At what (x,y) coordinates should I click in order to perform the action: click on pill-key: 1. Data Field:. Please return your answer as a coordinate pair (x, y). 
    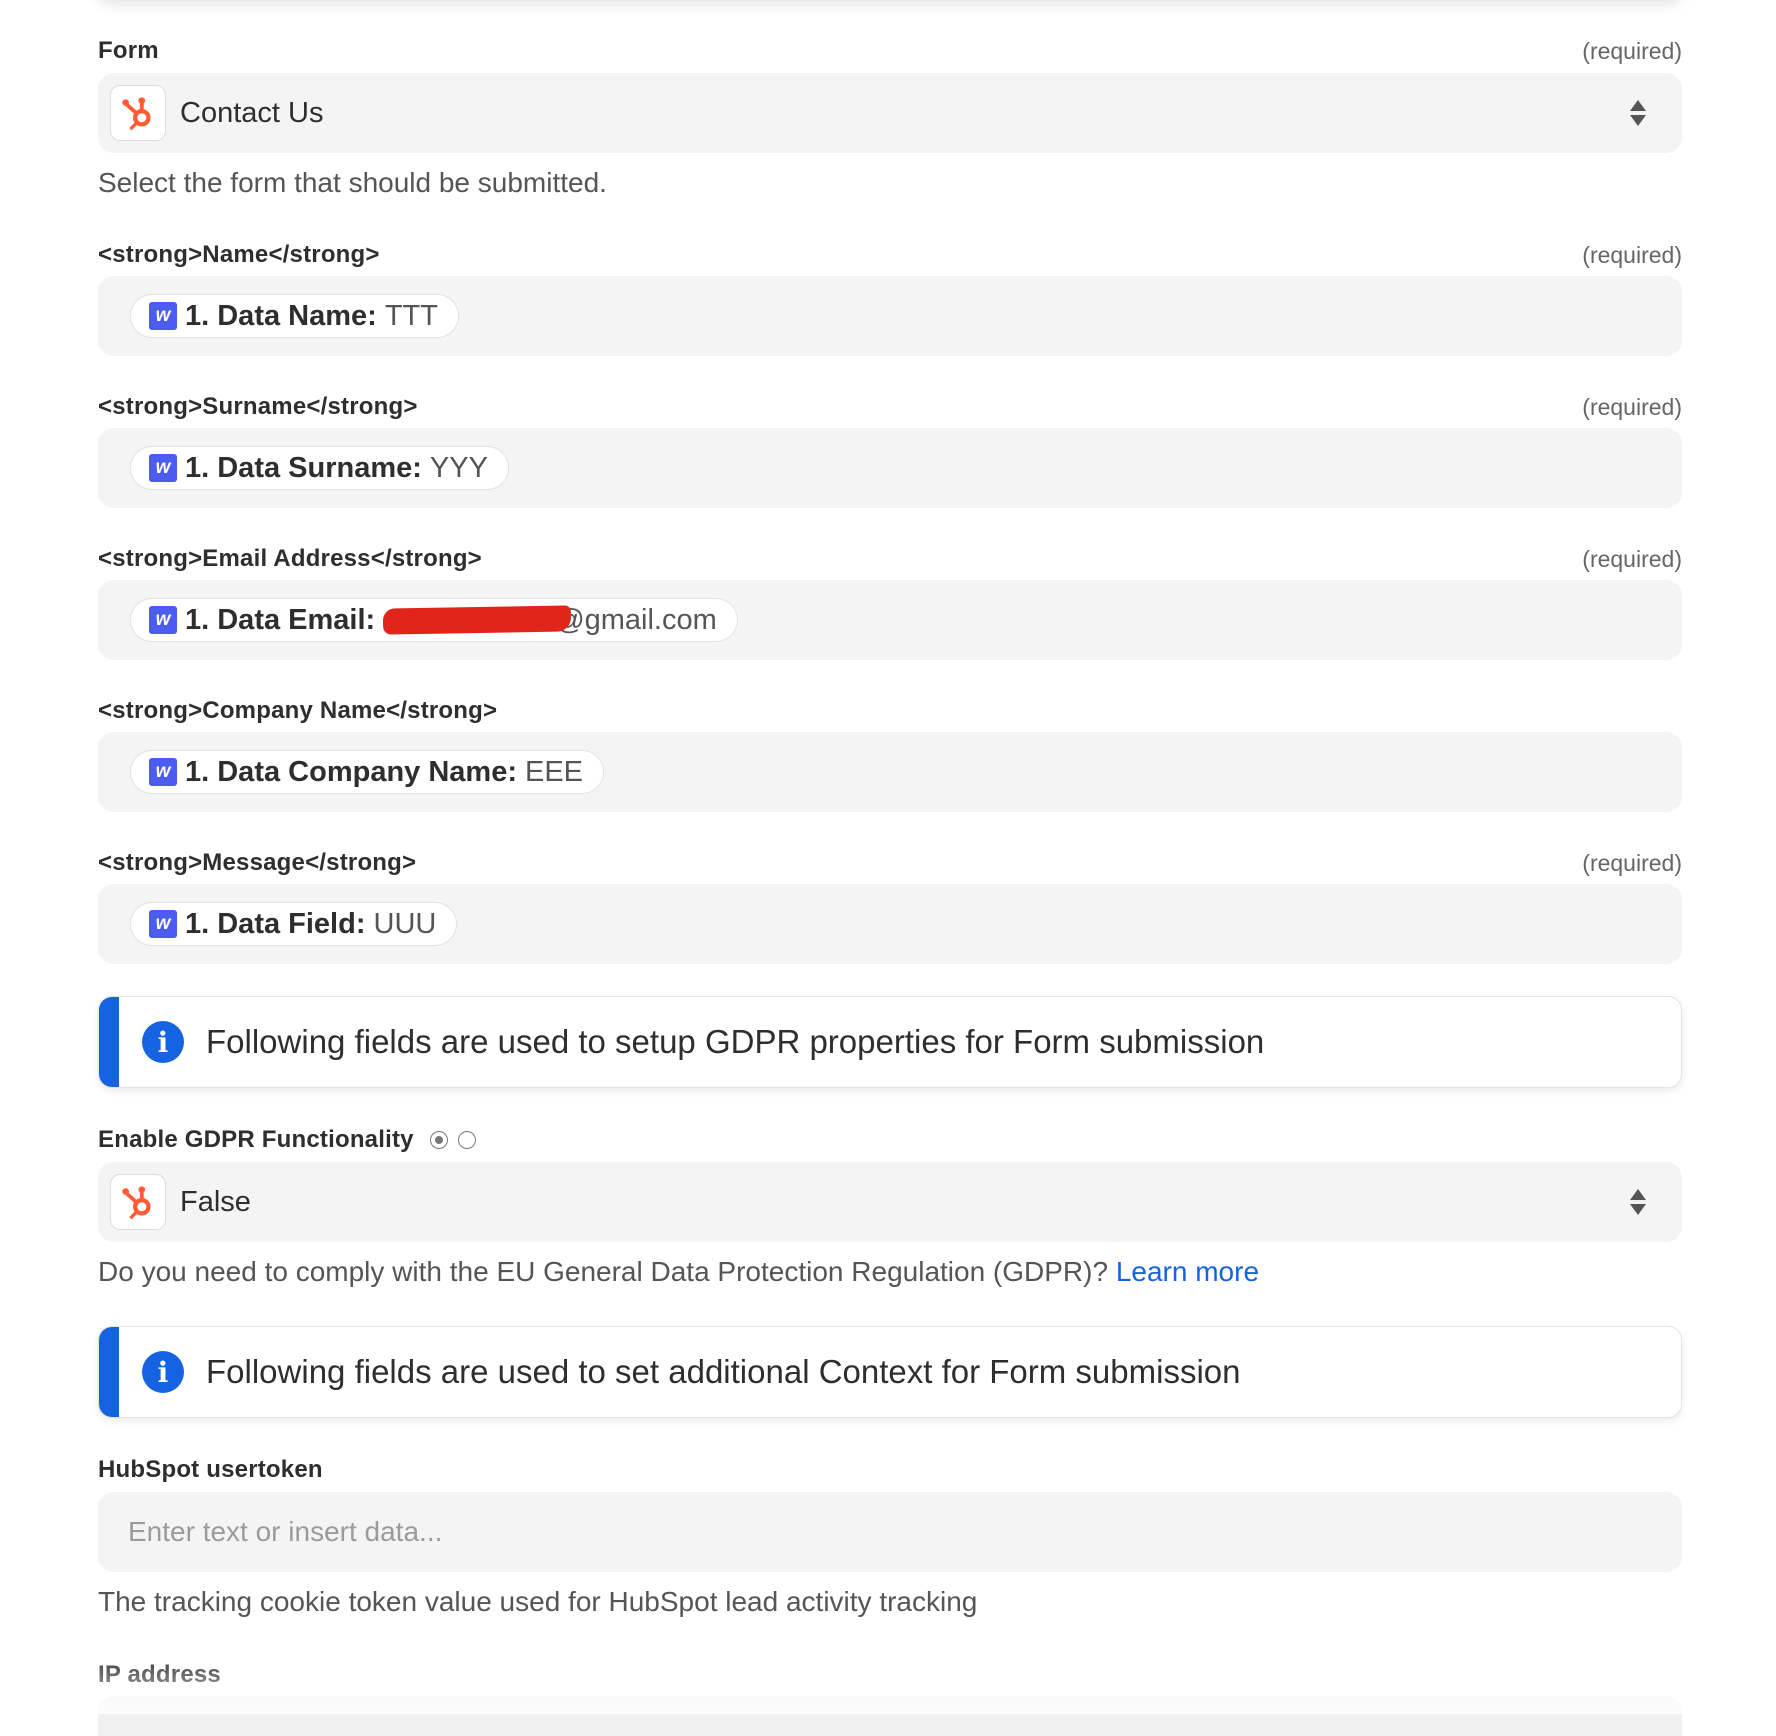
    Looking at the image, I should click on (275, 923).